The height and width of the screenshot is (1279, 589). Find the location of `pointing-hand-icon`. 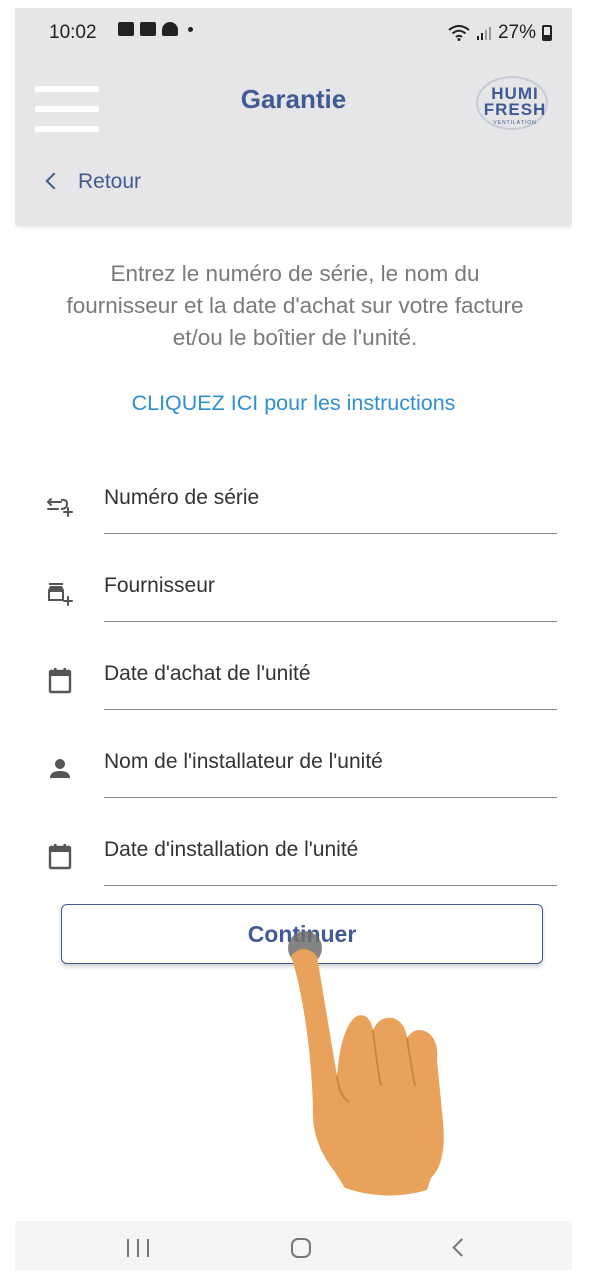

pointing-hand-icon is located at coordinates (366, 1063).